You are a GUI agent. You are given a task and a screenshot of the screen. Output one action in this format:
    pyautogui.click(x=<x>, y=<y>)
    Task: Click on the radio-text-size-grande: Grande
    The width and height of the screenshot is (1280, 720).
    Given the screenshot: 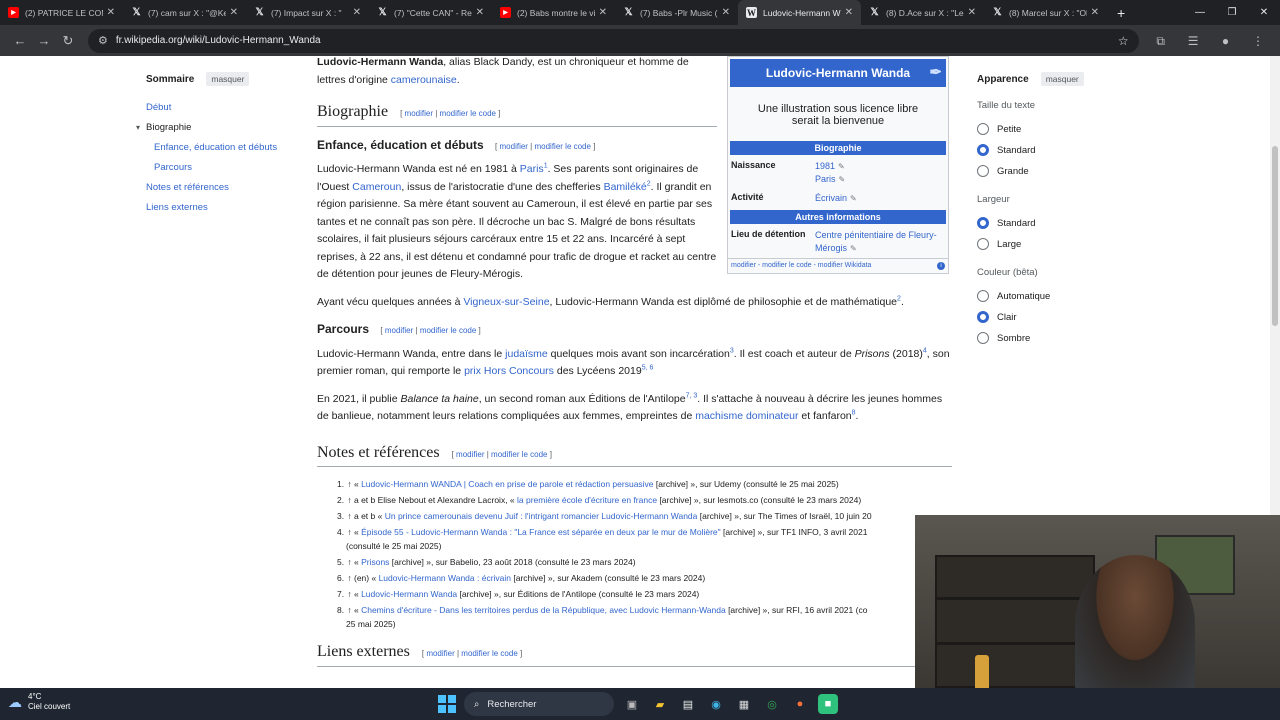 What is the action you would take?
    pyautogui.click(x=1057, y=171)
    